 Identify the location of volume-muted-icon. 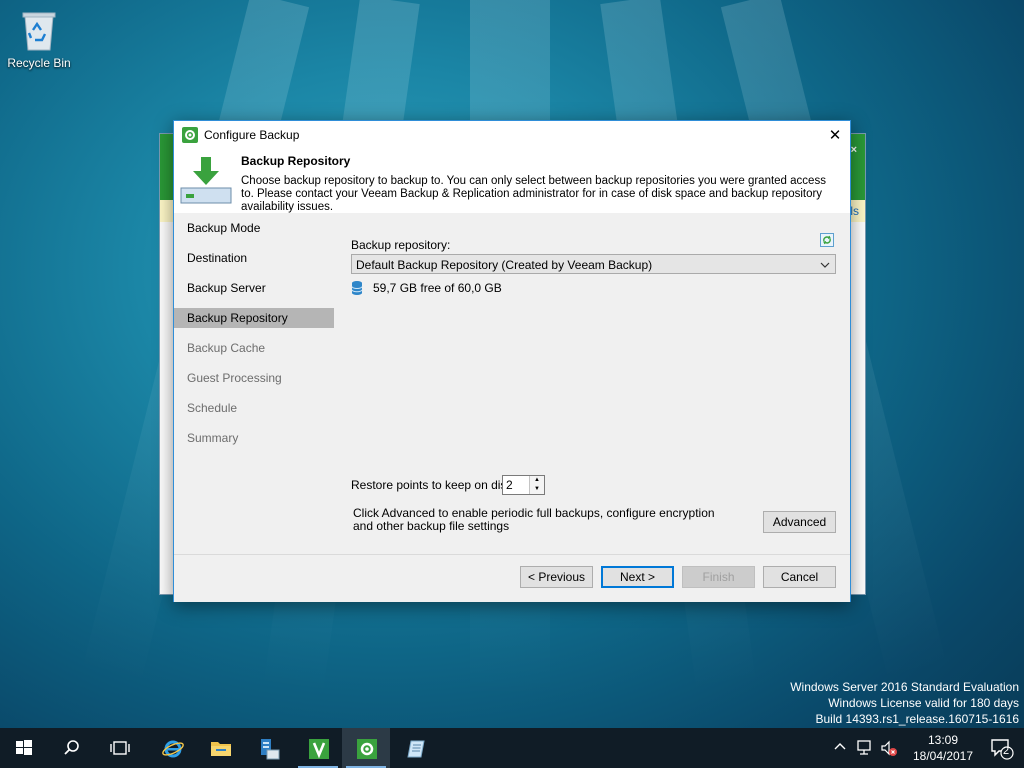
(889, 749).